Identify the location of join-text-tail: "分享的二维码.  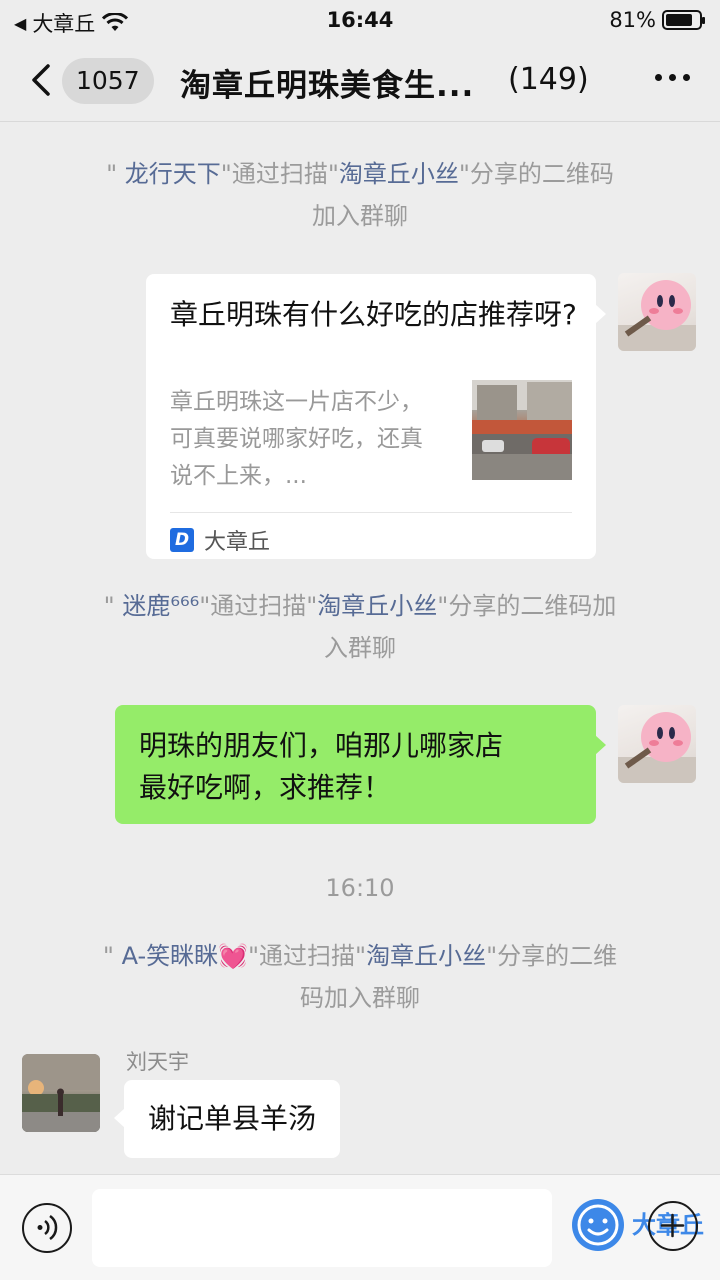
(536, 174).